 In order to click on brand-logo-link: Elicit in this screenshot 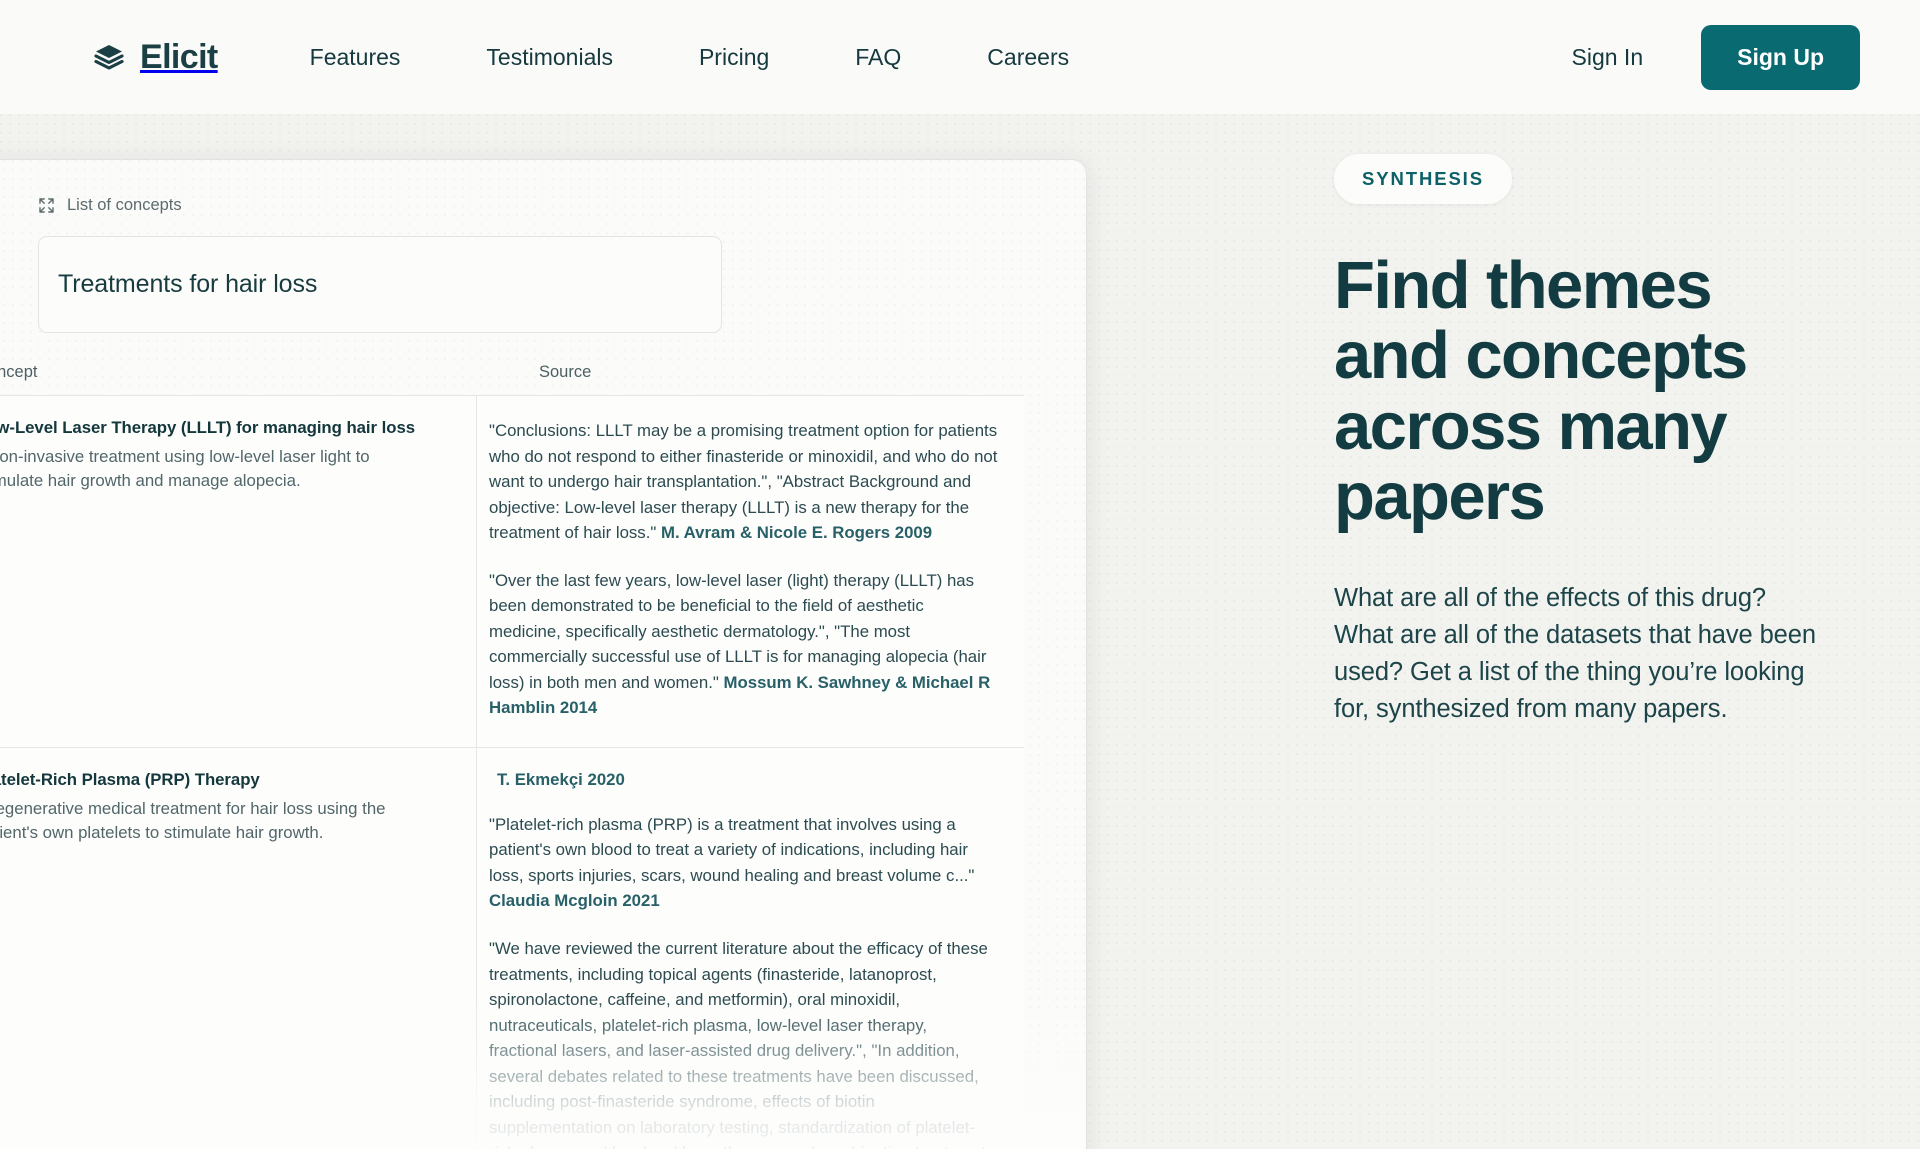, I will do `click(155, 57)`.